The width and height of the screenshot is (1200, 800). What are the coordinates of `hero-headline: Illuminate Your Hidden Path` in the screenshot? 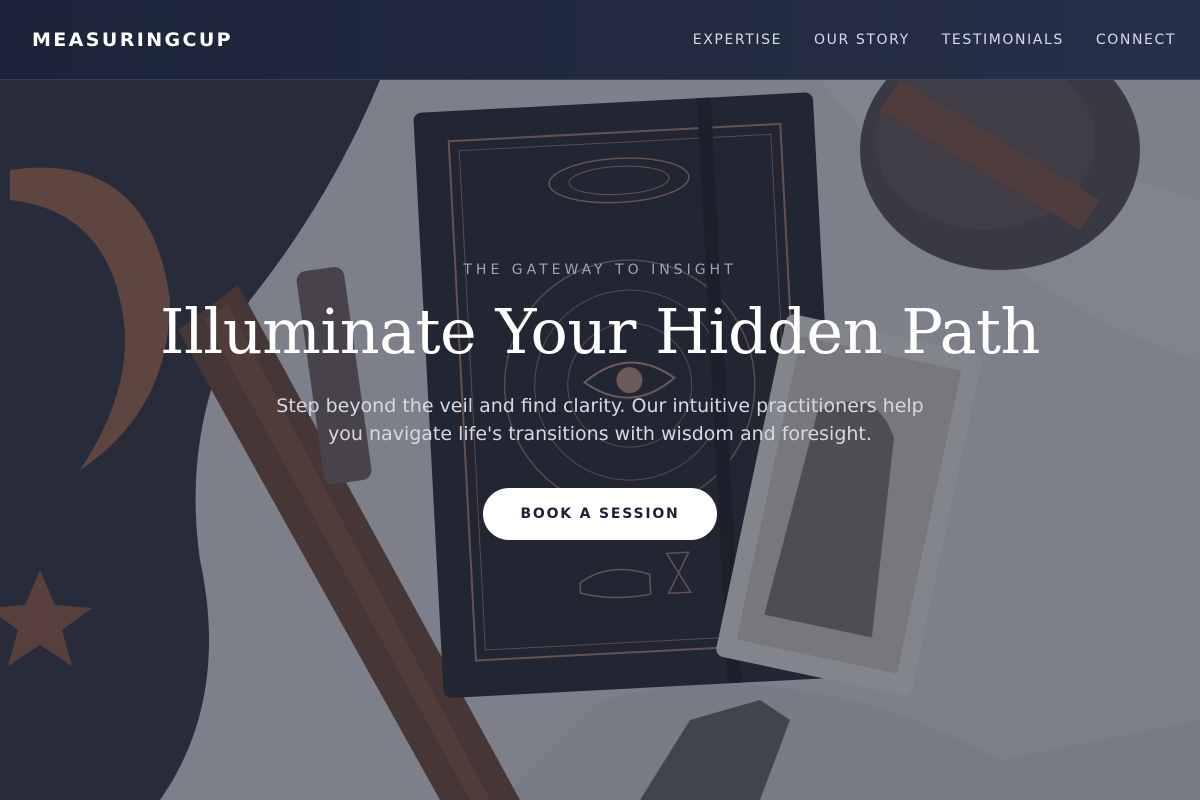 It's located at (600, 331).